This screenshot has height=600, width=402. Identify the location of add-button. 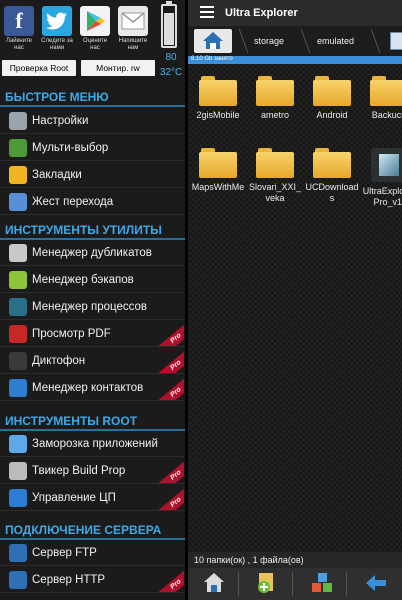
(267, 583).